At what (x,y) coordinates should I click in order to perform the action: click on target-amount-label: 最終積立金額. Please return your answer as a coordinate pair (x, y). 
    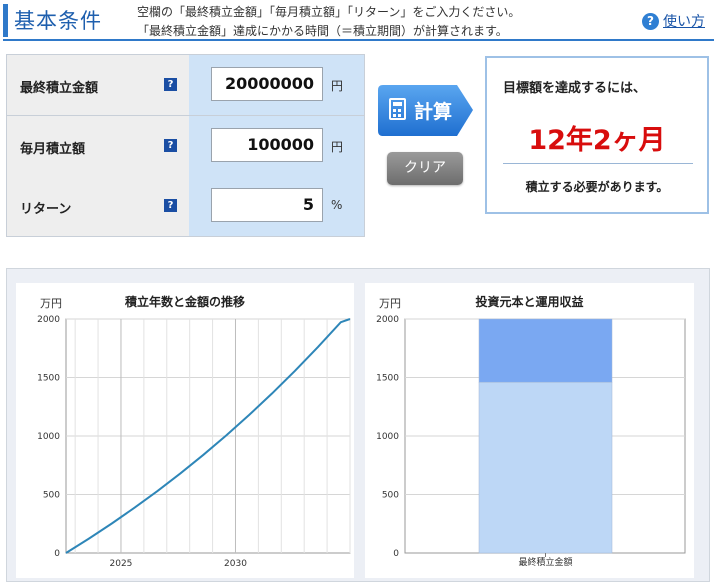
    Looking at the image, I should click on (59, 88).